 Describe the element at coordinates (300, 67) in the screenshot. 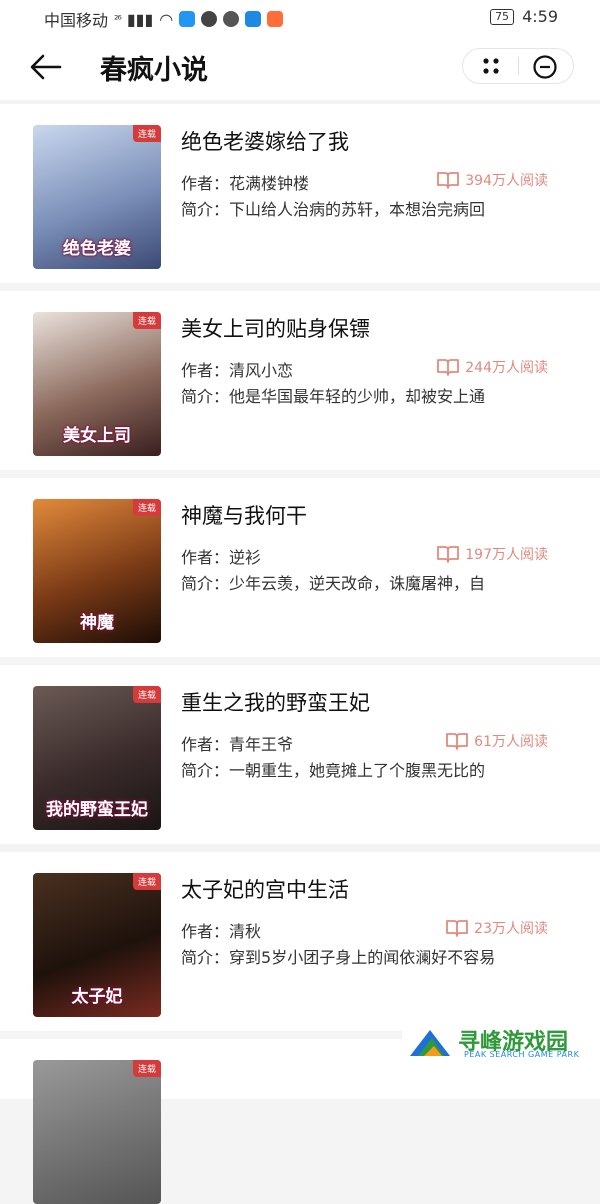

I see `app-header: 春疯小说` at that location.